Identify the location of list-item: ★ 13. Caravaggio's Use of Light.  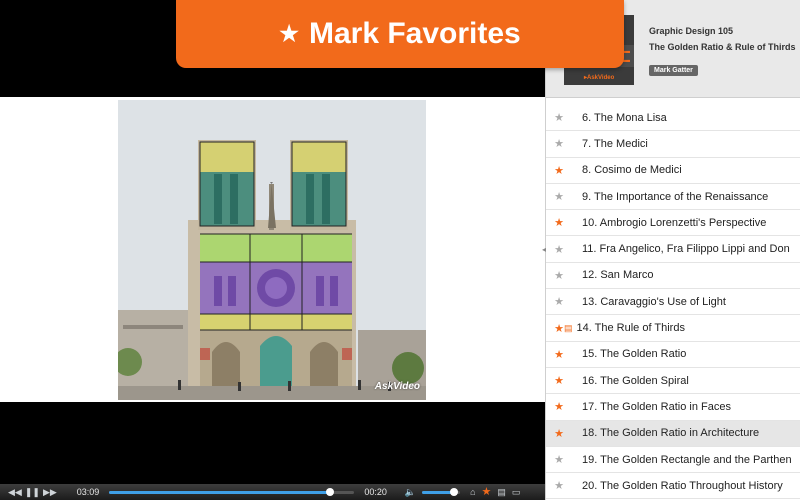
(673, 302).